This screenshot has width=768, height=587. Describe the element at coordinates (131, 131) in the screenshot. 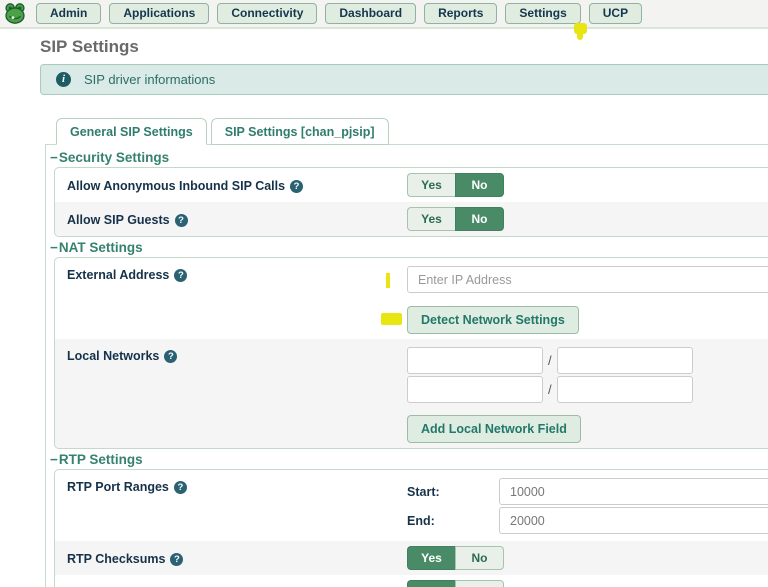

I see `tab-general-sip-settings: General SIP Settings` at that location.